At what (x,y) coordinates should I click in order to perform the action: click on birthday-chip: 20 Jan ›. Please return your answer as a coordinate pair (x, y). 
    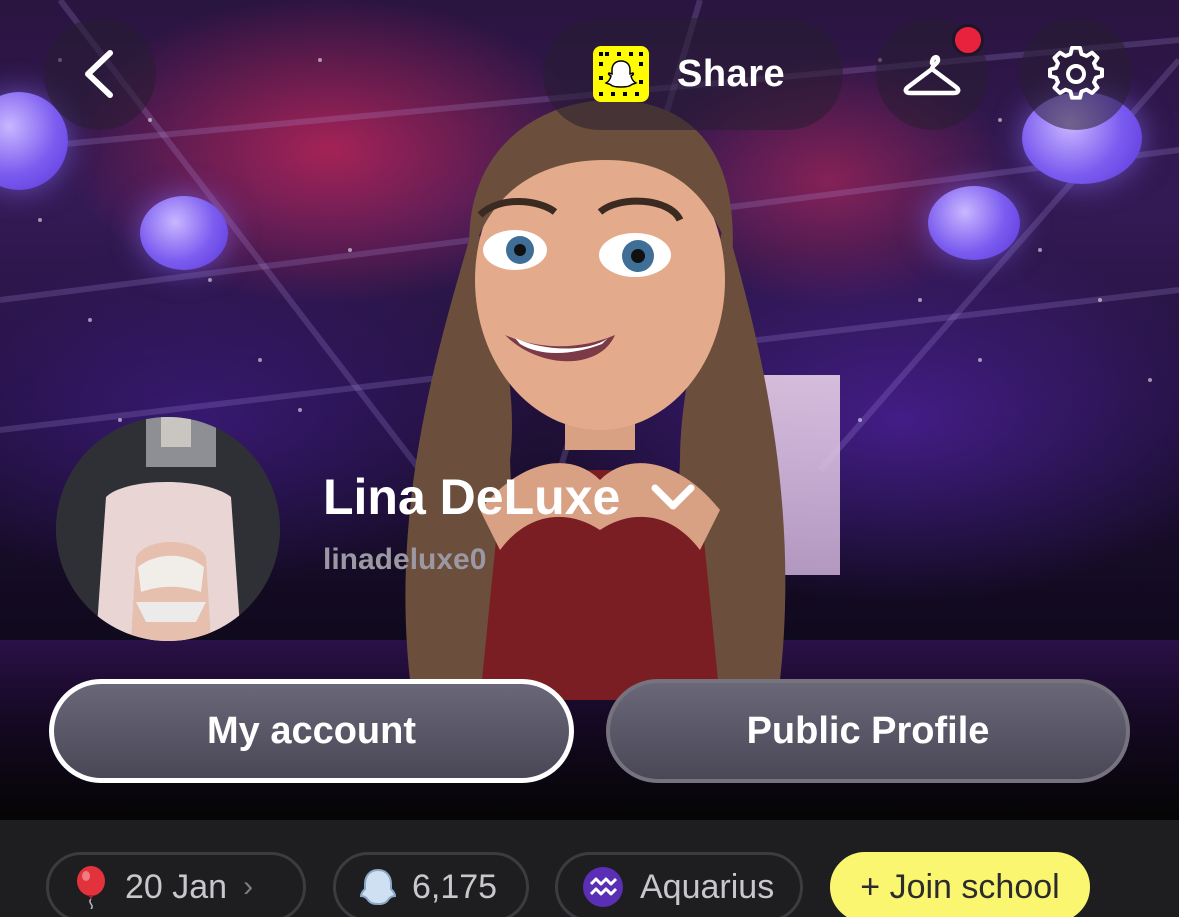
    Looking at the image, I should click on (176, 884).